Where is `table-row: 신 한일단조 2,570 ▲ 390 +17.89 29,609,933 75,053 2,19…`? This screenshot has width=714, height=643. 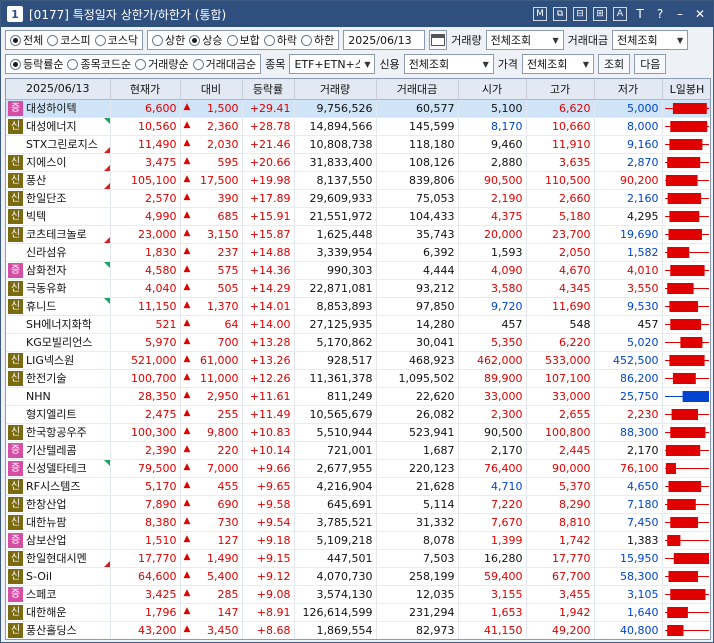 table-row: 신 한일단조 2,570 ▲ 390 +17.89 29,609,933 75,053 2,19… is located at coordinates (358, 198).